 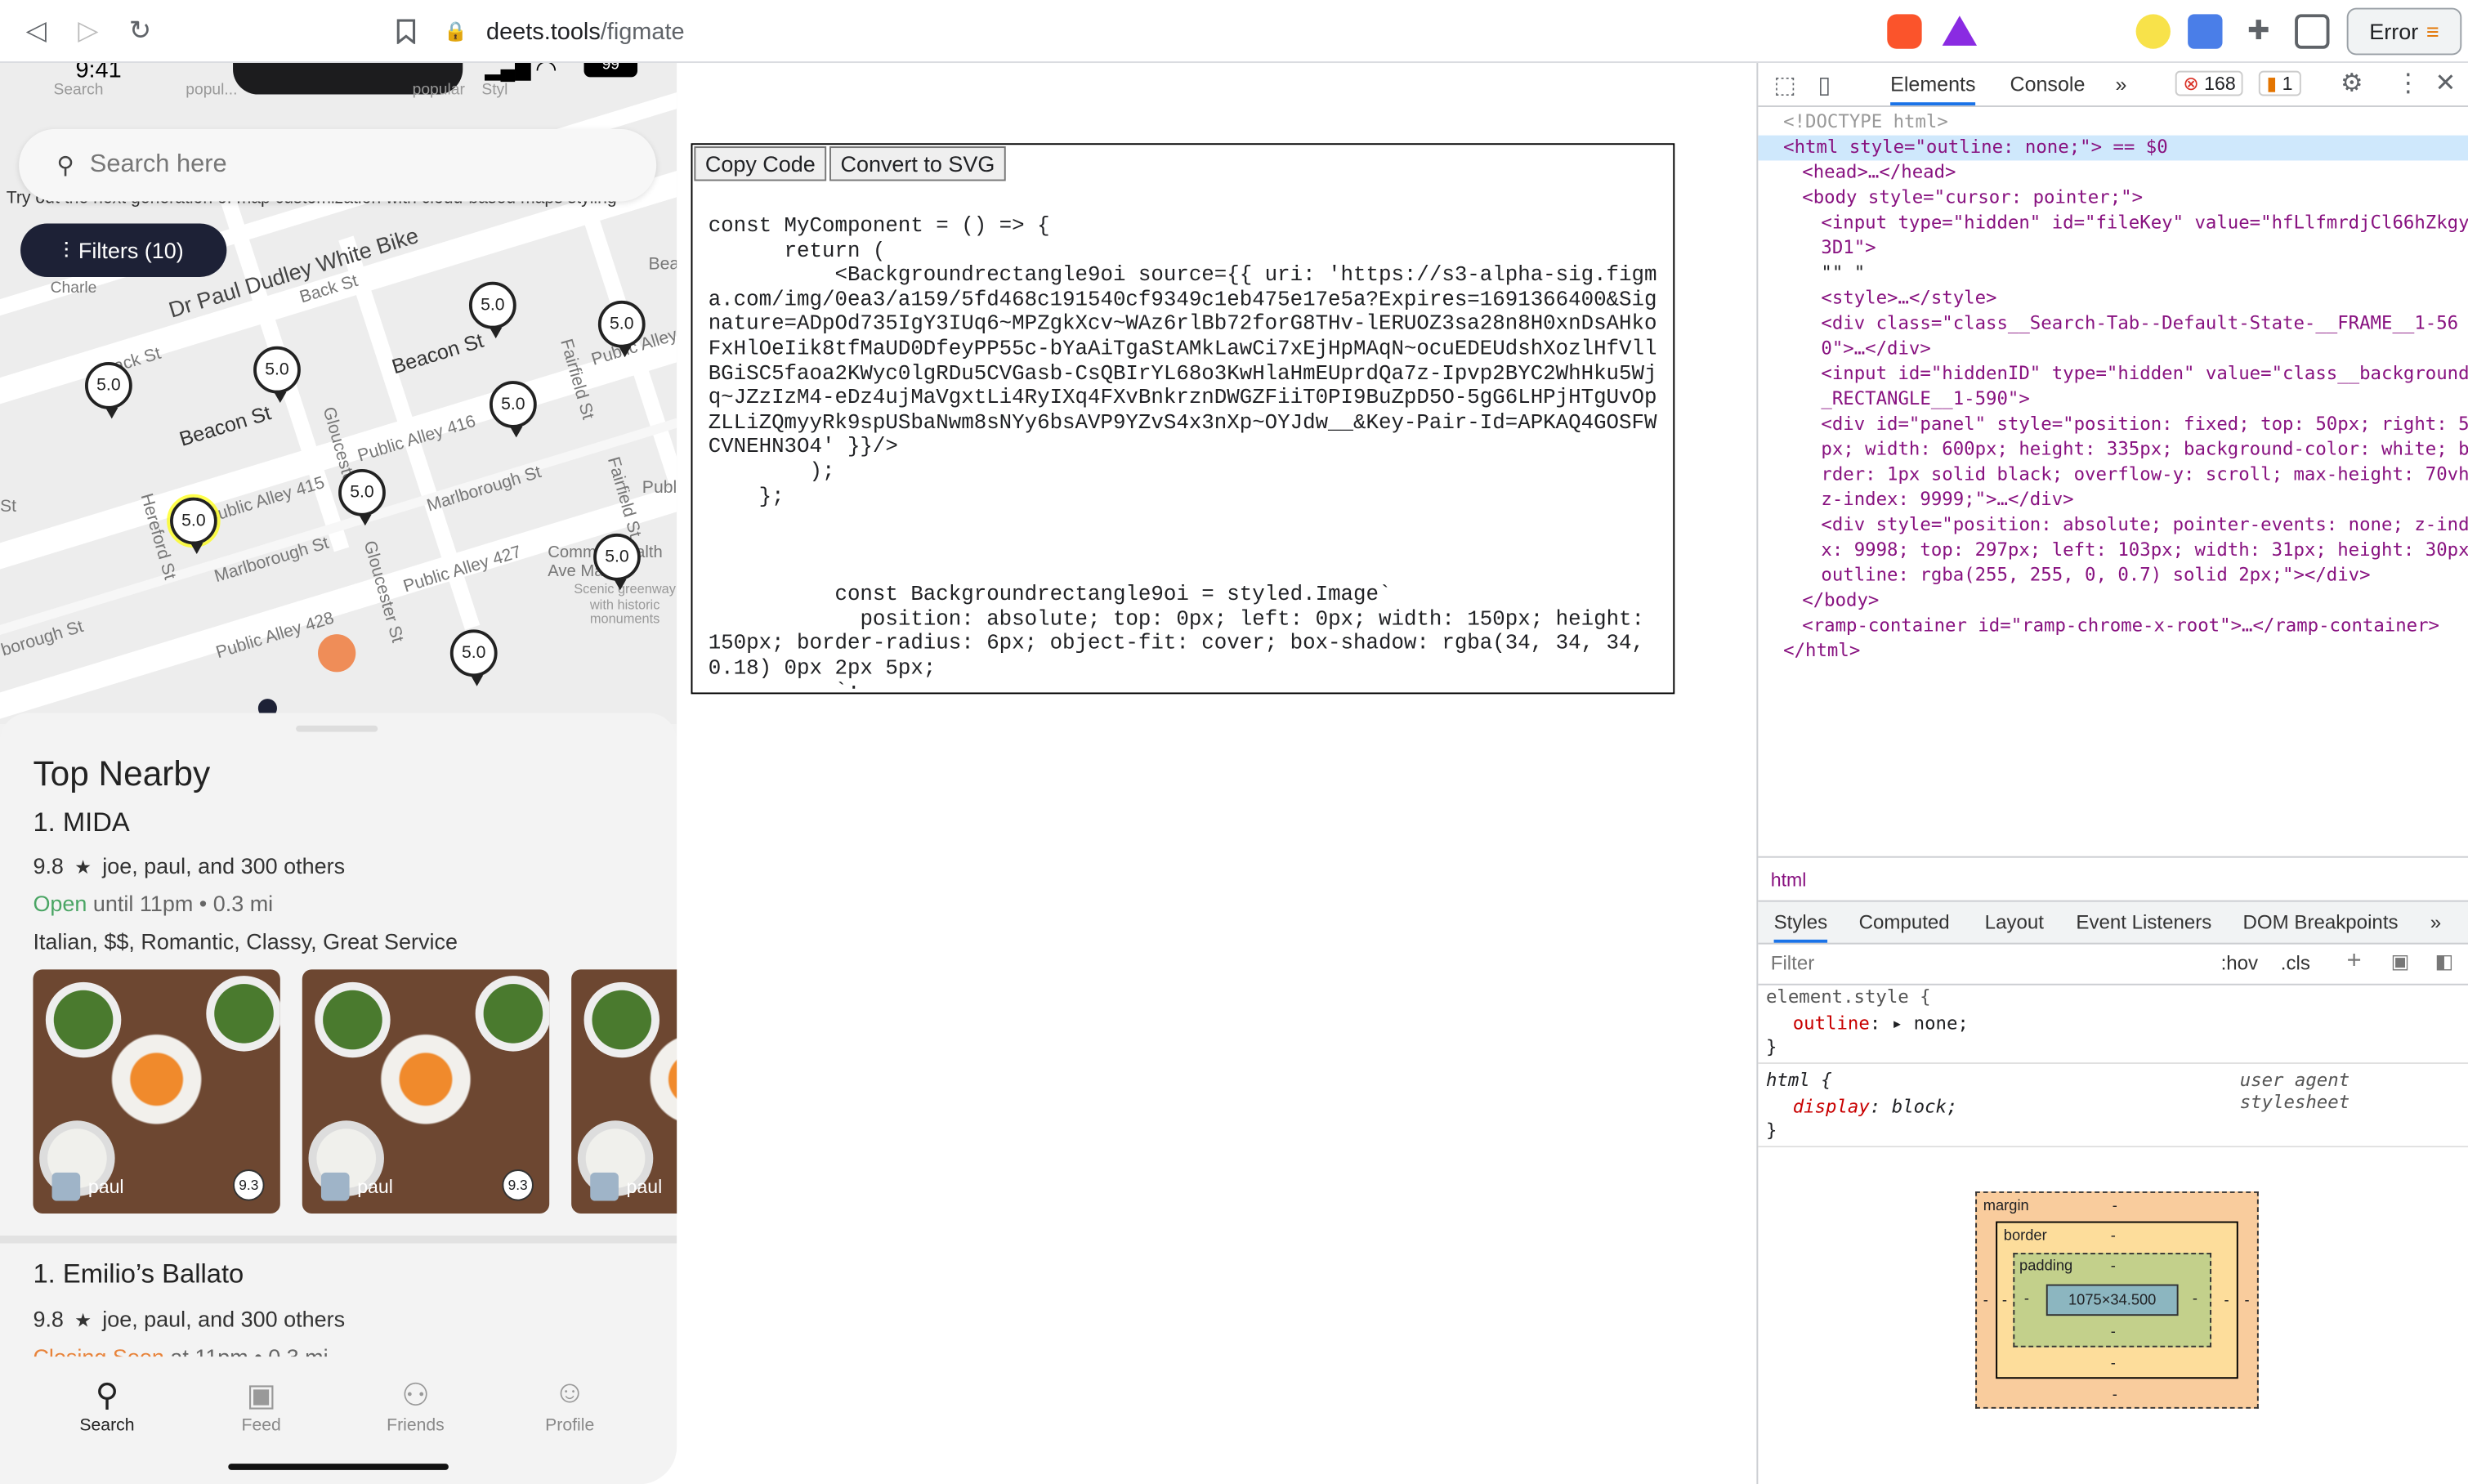 What do you see at coordinates (107, 1426) in the screenshot?
I see `tab-label: Search` at bounding box center [107, 1426].